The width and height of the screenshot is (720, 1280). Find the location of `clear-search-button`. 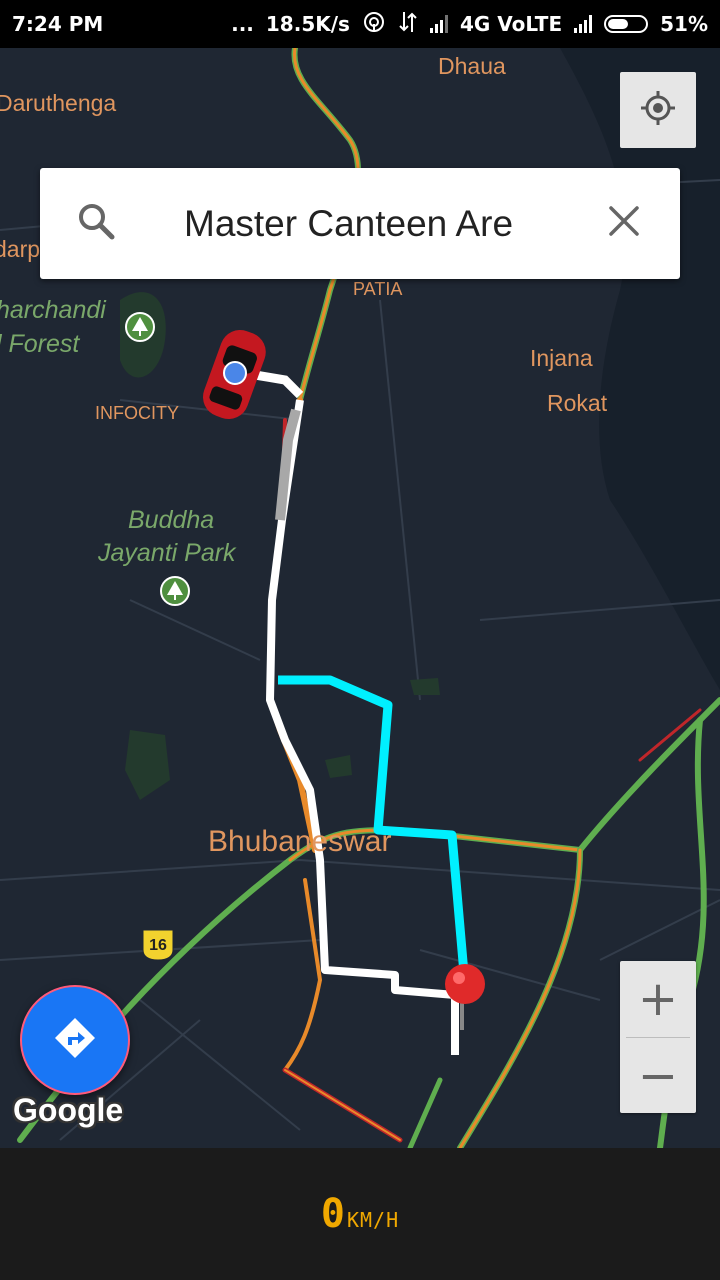

clear-search-button is located at coordinates (624, 223).